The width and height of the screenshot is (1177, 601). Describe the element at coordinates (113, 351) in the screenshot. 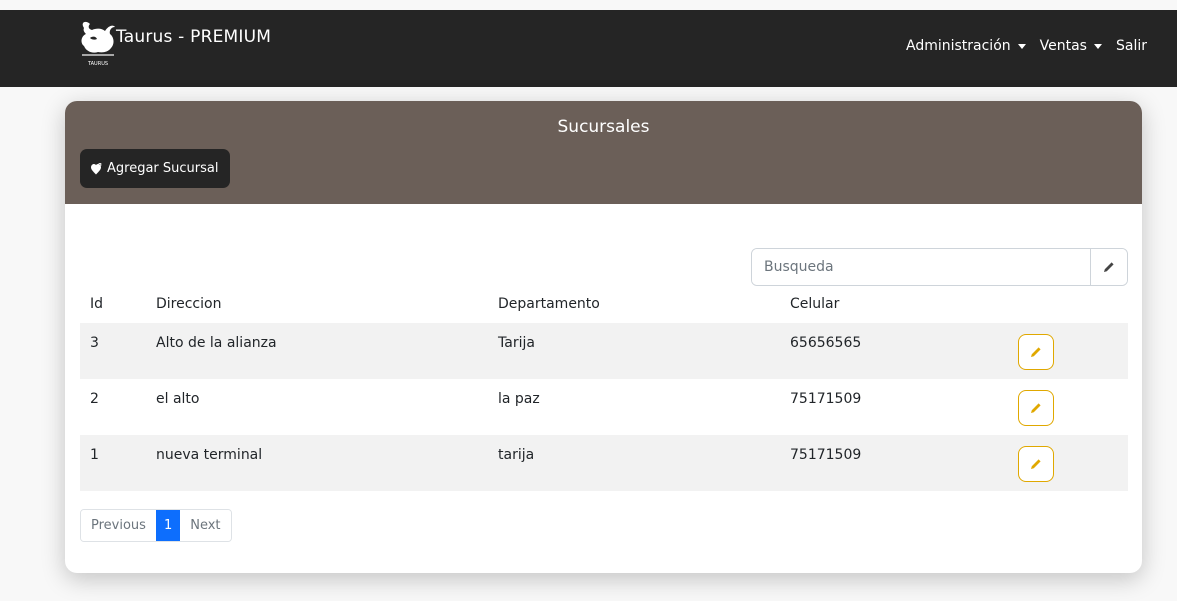

I see `cell-id: 3` at that location.